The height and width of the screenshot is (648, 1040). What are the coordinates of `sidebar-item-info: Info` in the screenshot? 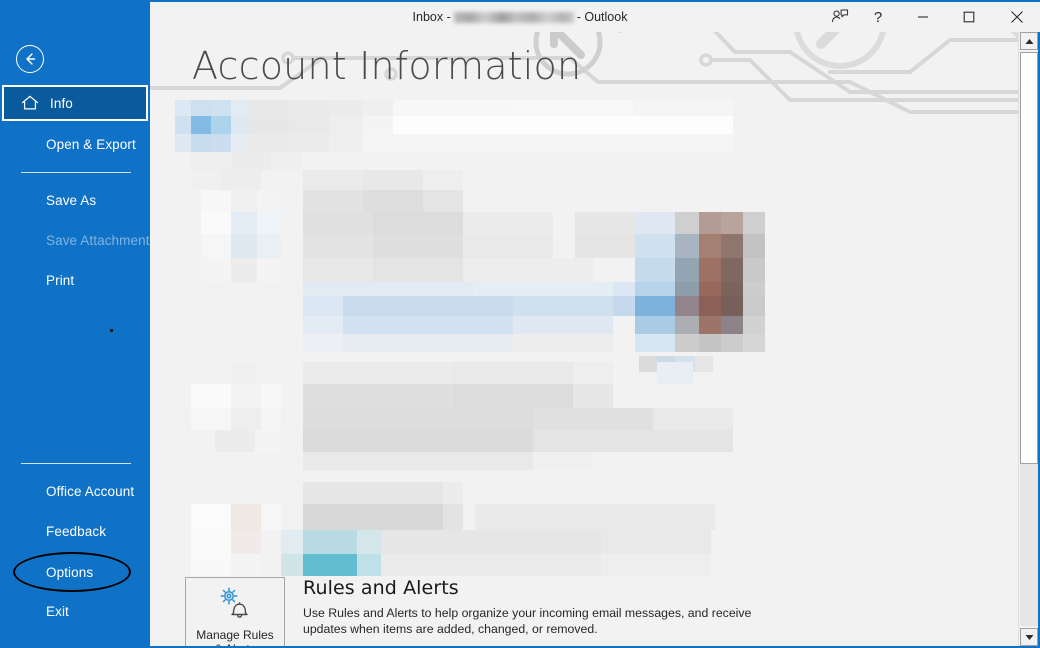 It's located at (75, 103).